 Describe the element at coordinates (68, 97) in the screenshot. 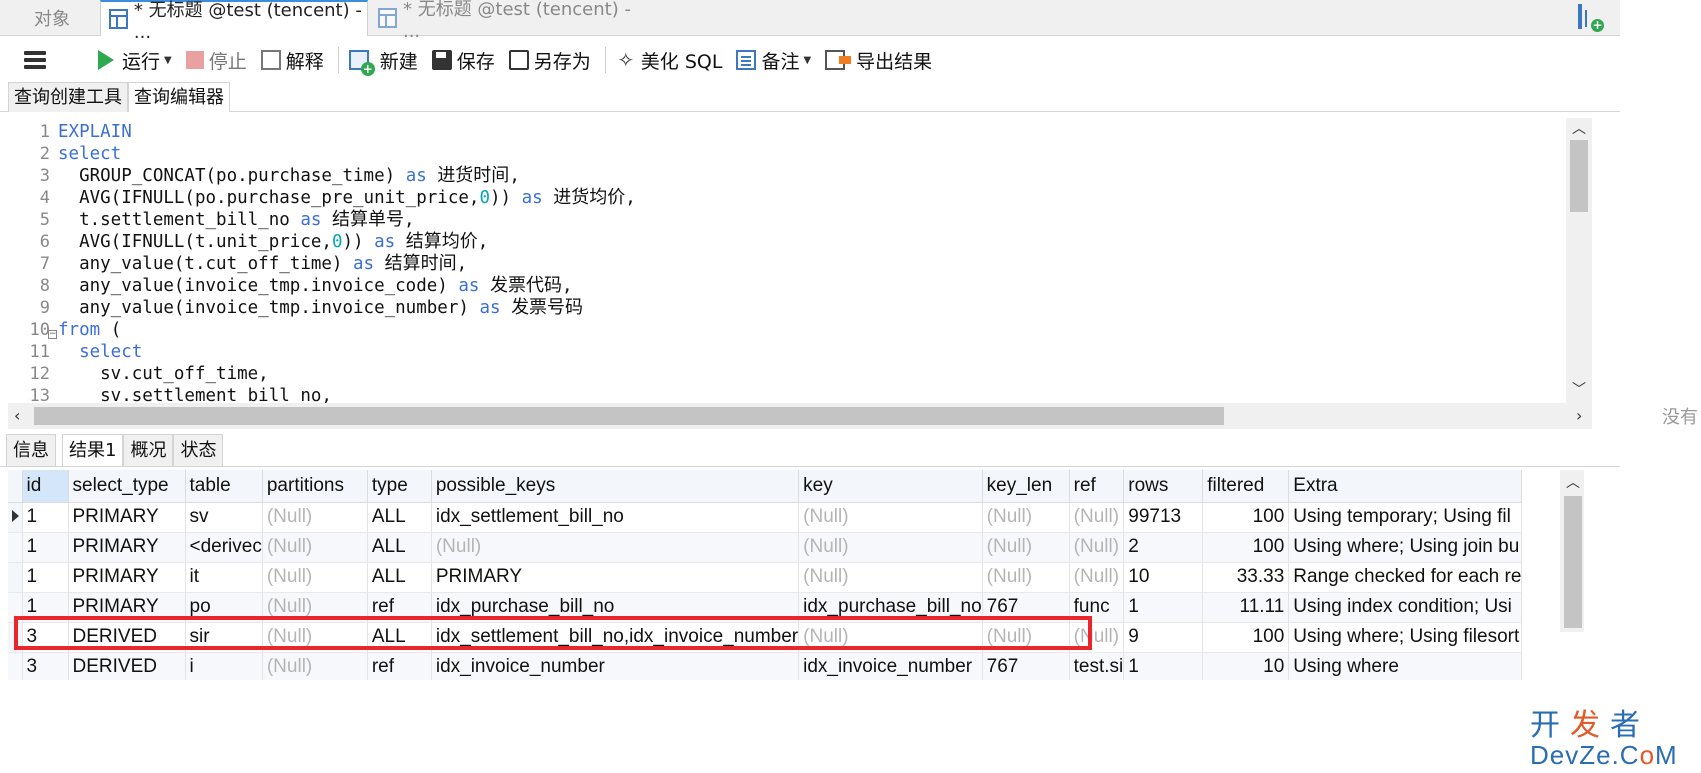

I see `tab-query-builder: 查询创建工具` at that location.